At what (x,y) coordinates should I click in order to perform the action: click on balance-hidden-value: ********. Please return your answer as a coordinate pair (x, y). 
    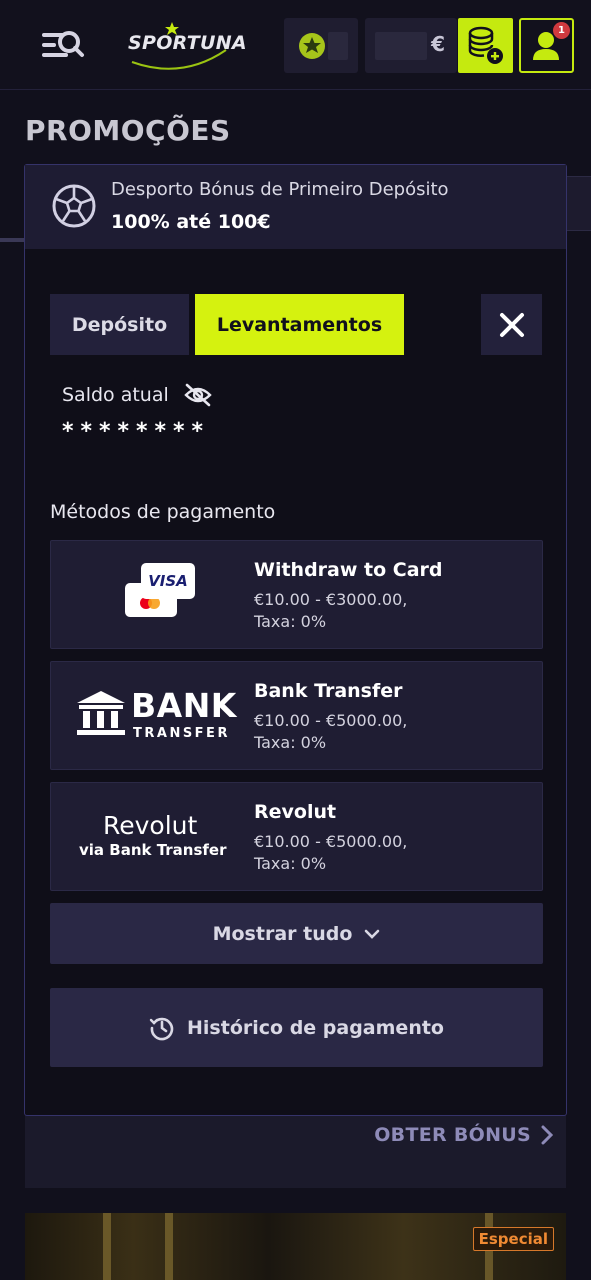
    Looking at the image, I should click on (136, 431).